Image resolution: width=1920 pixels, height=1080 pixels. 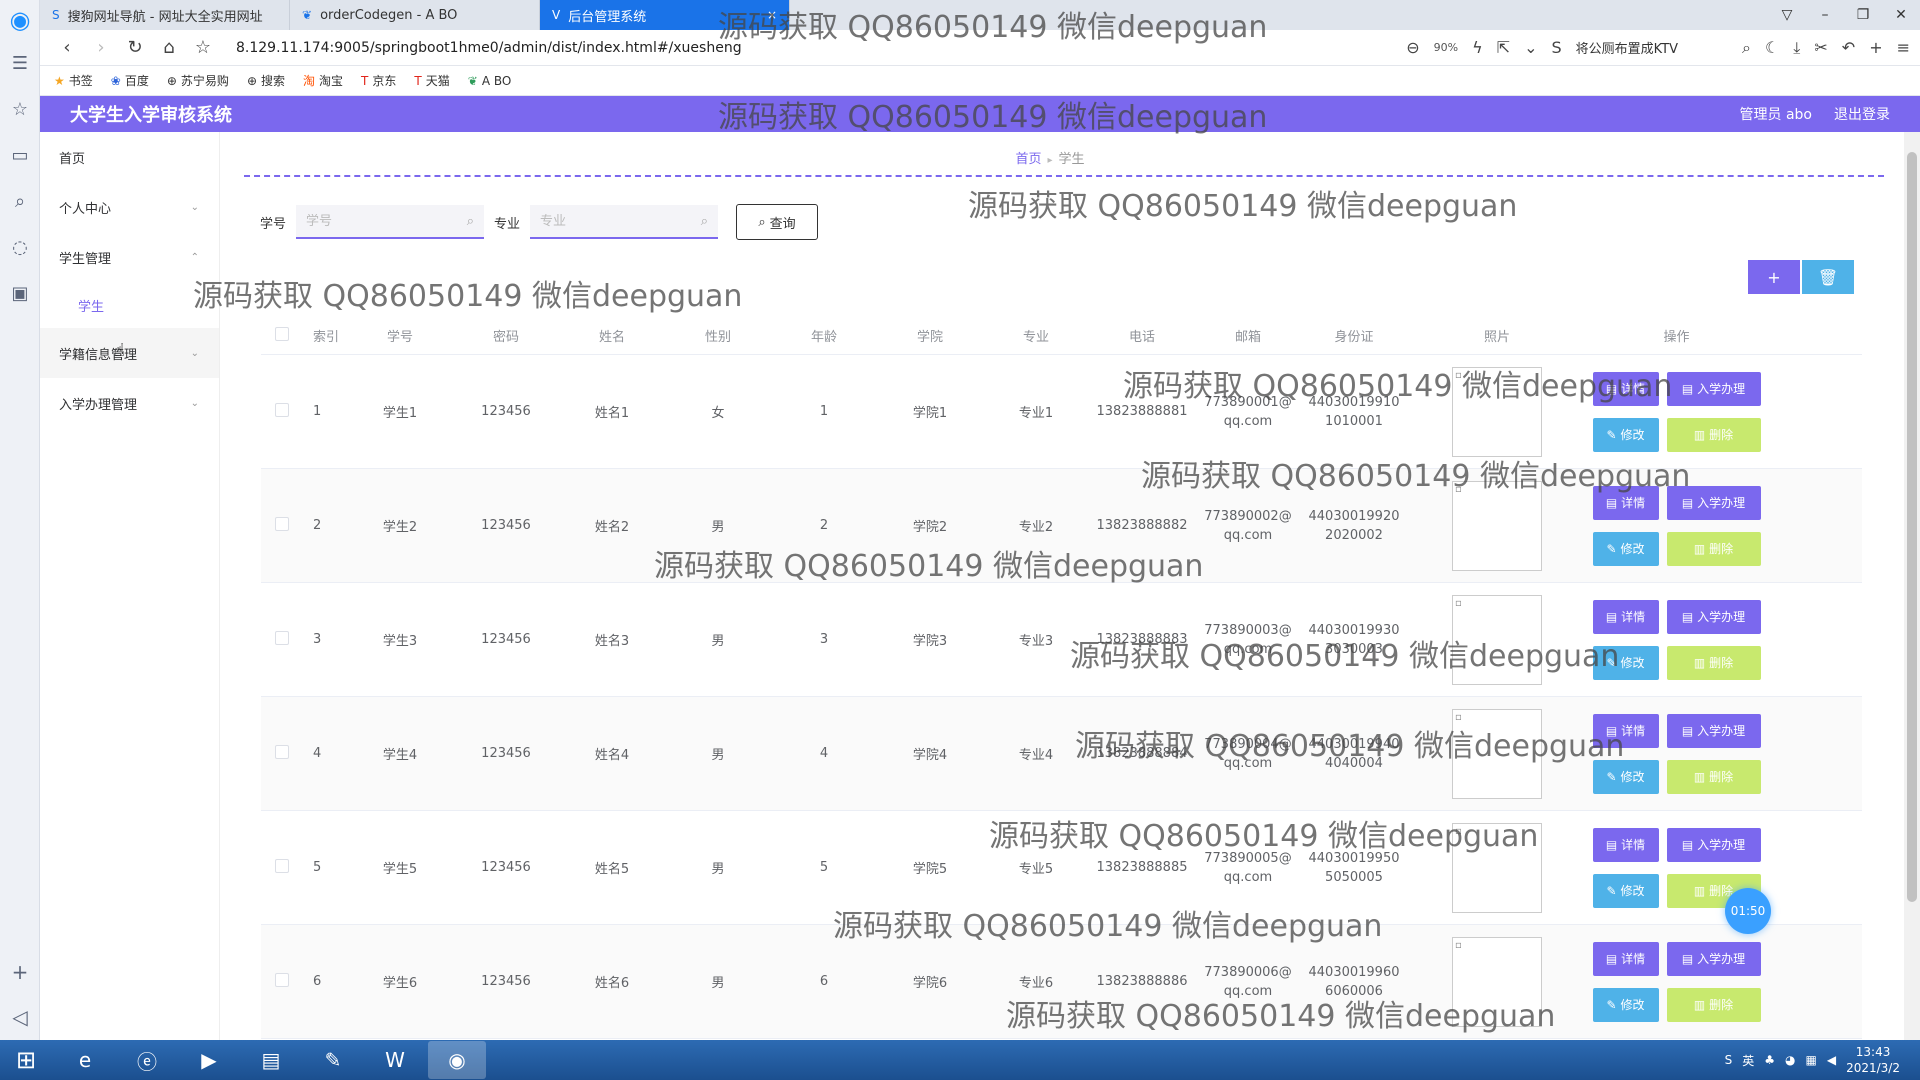 What do you see at coordinates (1912, 527) in the screenshot?
I see `scrollbar-thumb` at bounding box center [1912, 527].